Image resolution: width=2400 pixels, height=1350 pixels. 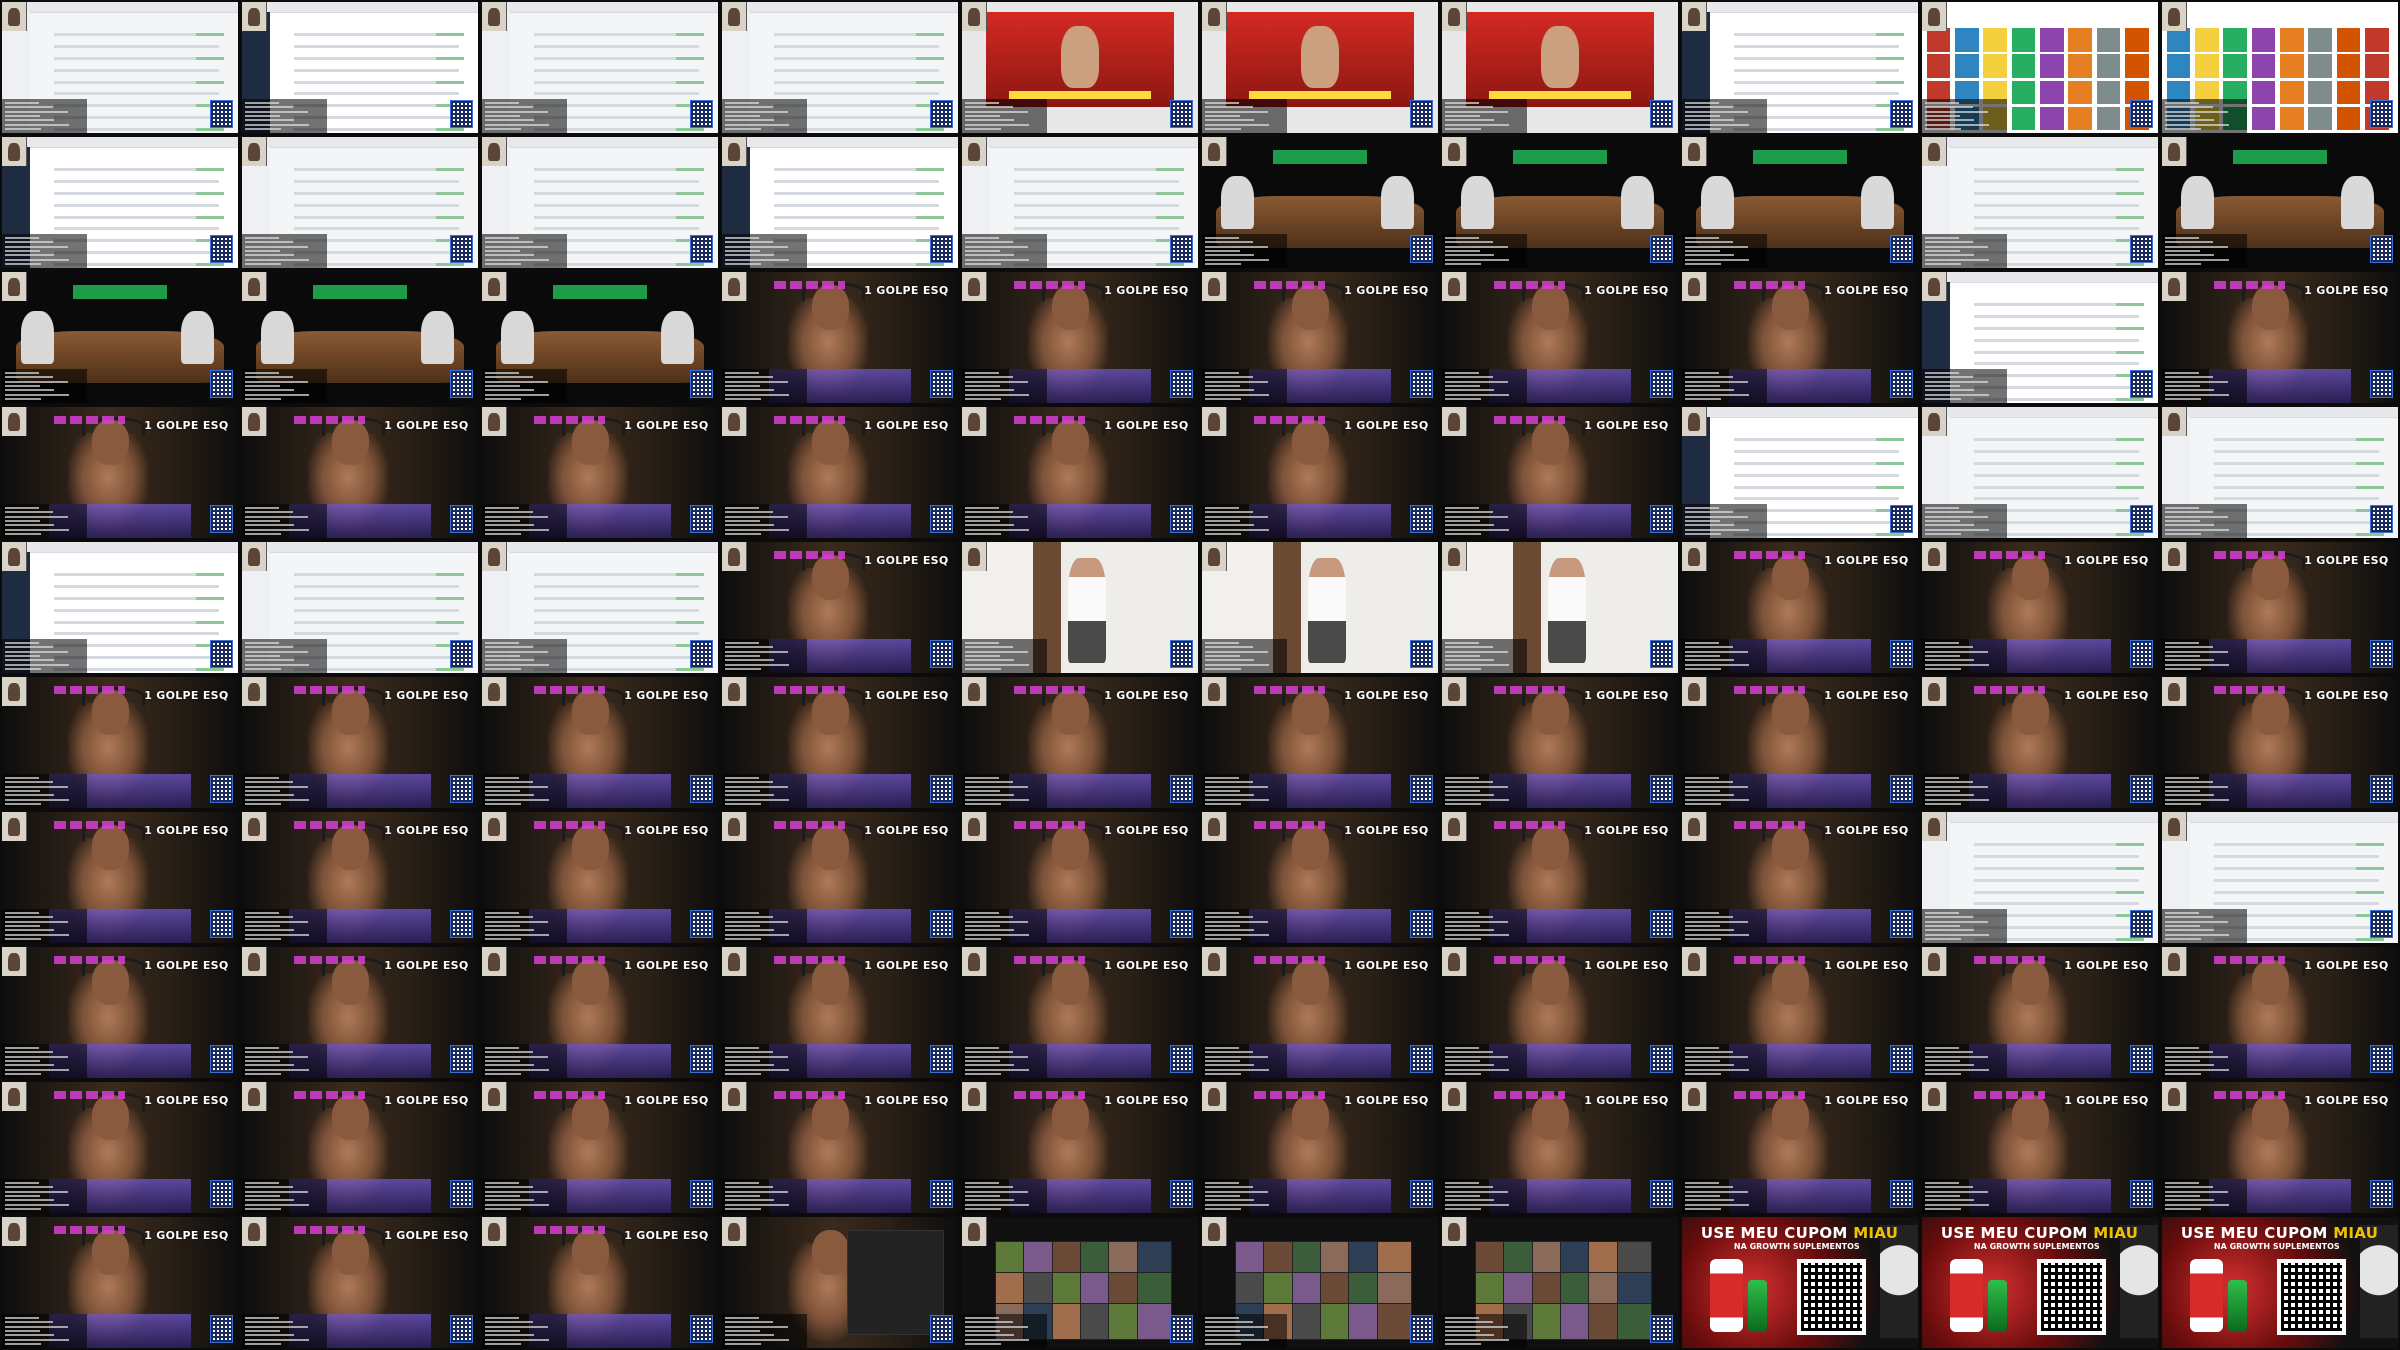 What do you see at coordinates (1320, 67) in the screenshot?
I see `thumbnail-red` at bounding box center [1320, 67].